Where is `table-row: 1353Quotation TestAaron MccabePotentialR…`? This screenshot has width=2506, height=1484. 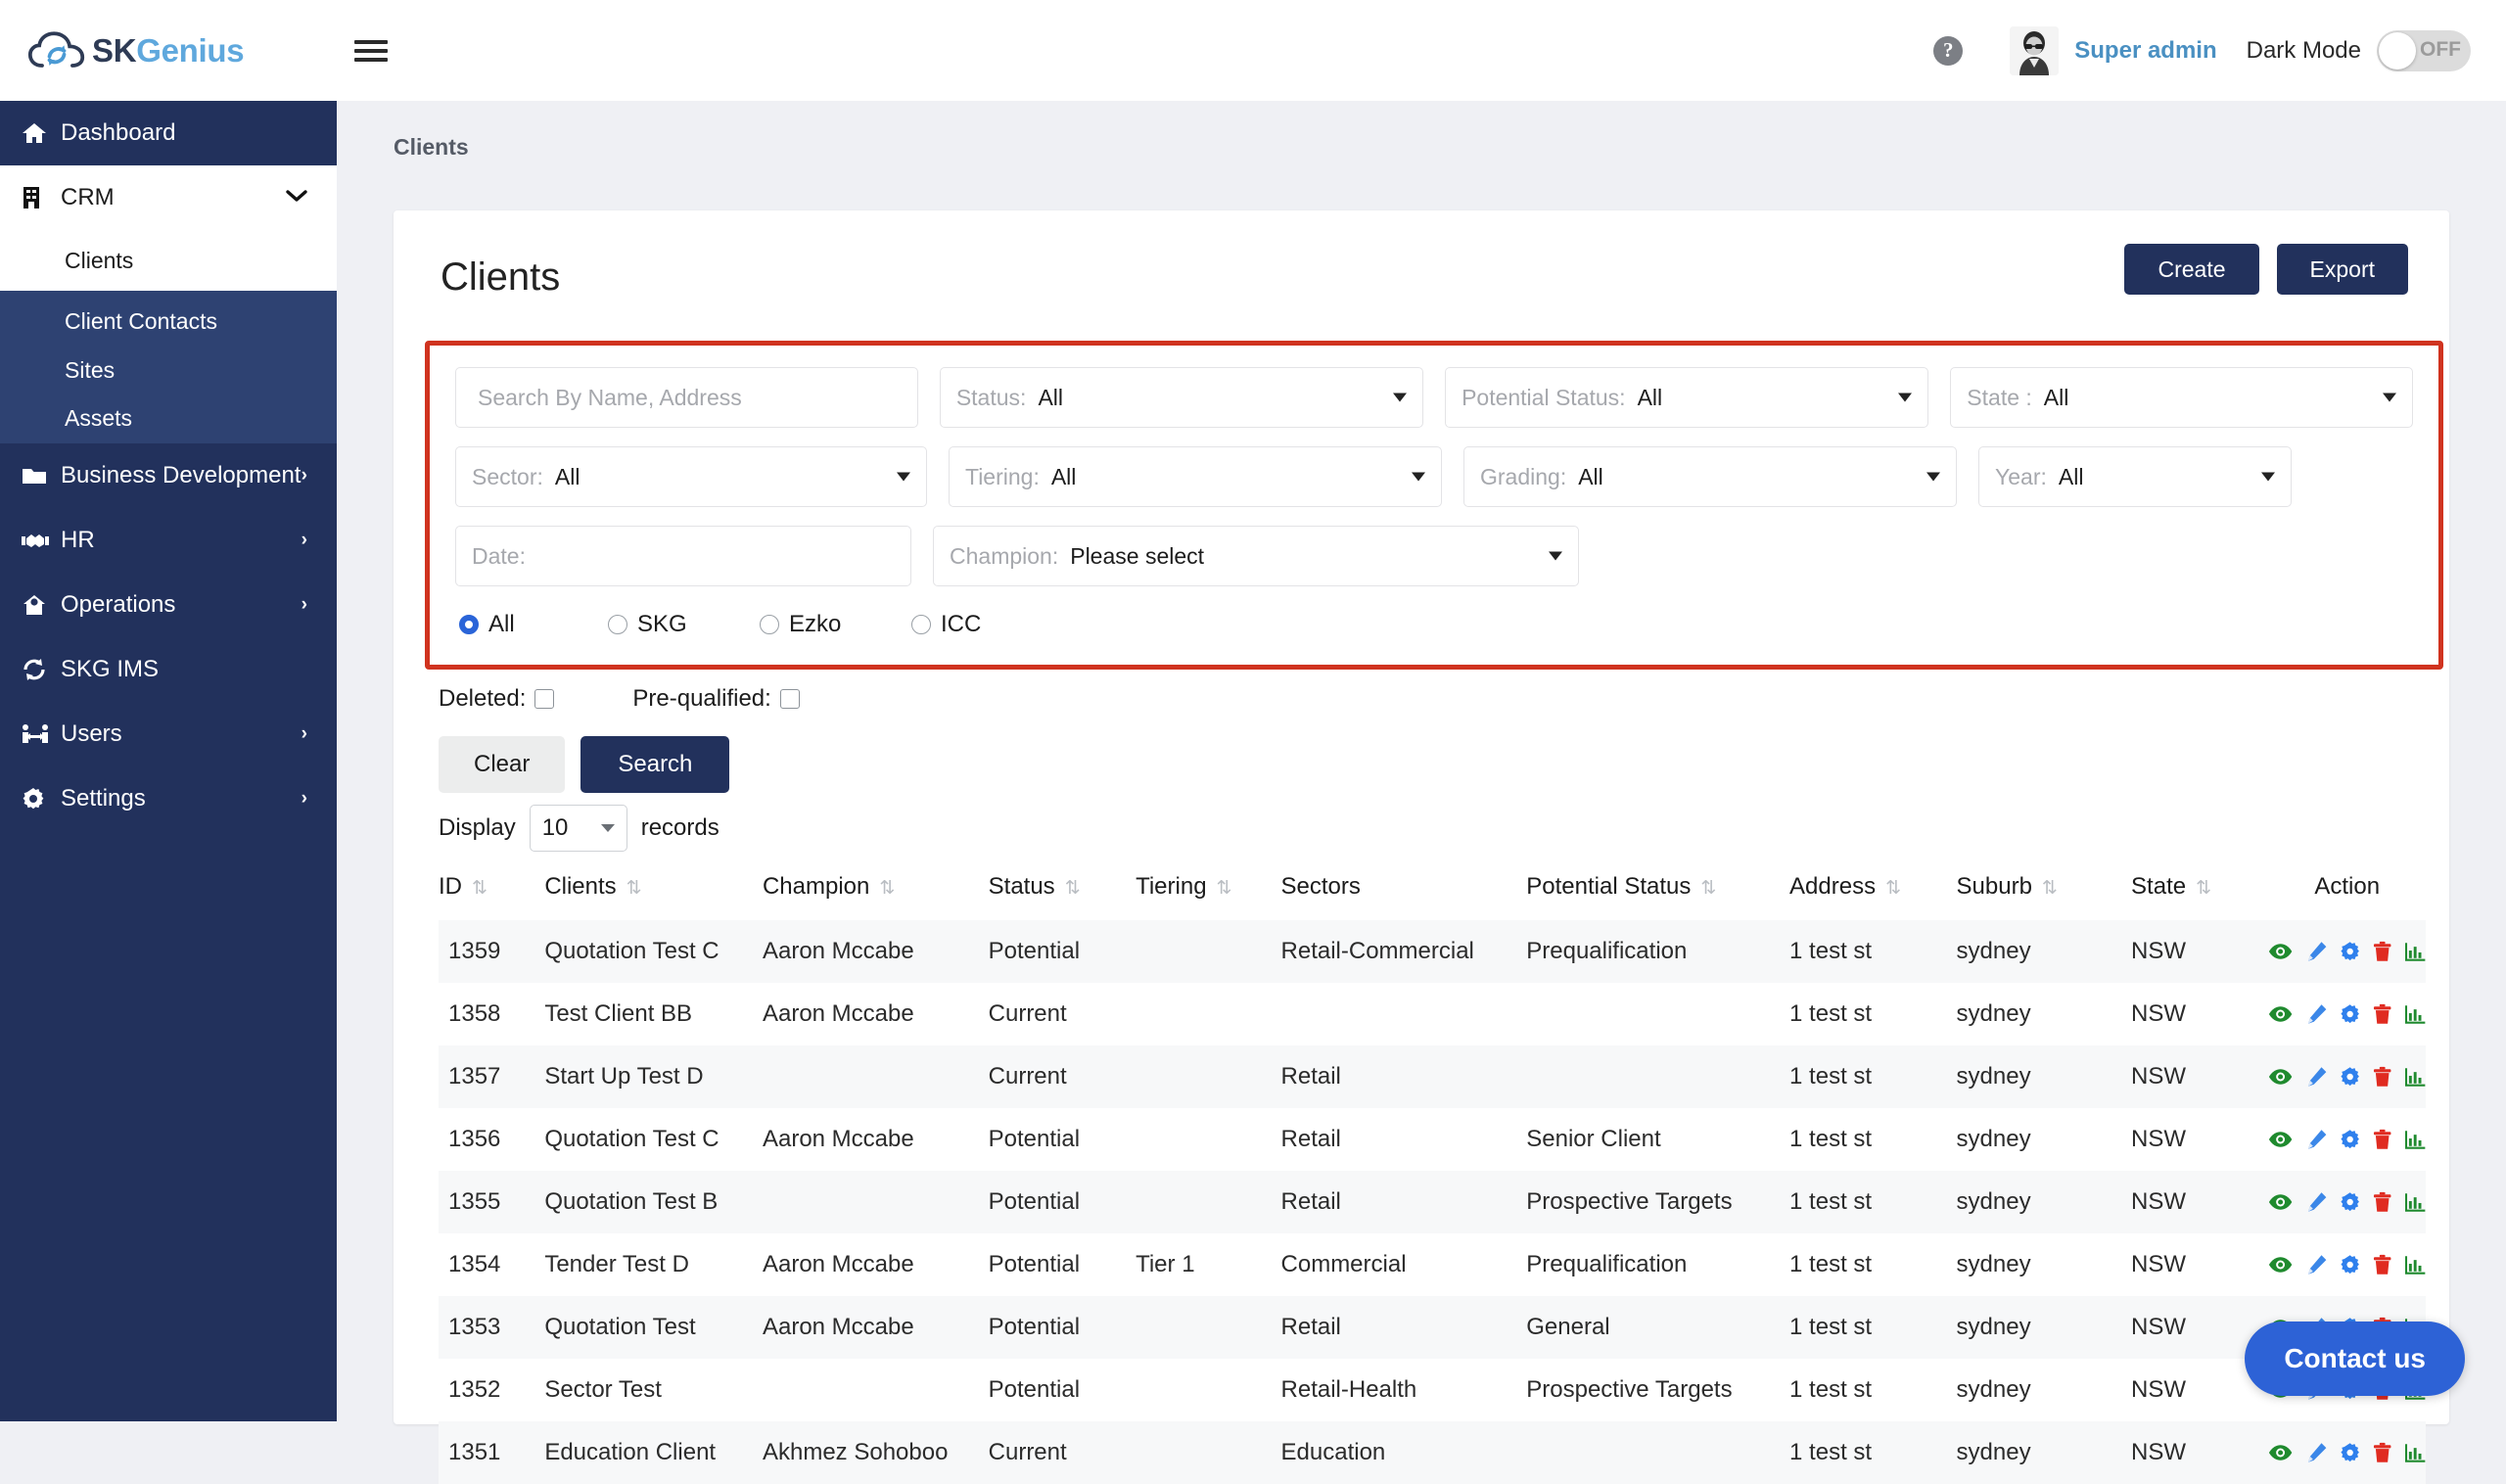
table-row: 1353Quotation TestAaron MccabePotentialR… is located at coordinates (1432, 1327).